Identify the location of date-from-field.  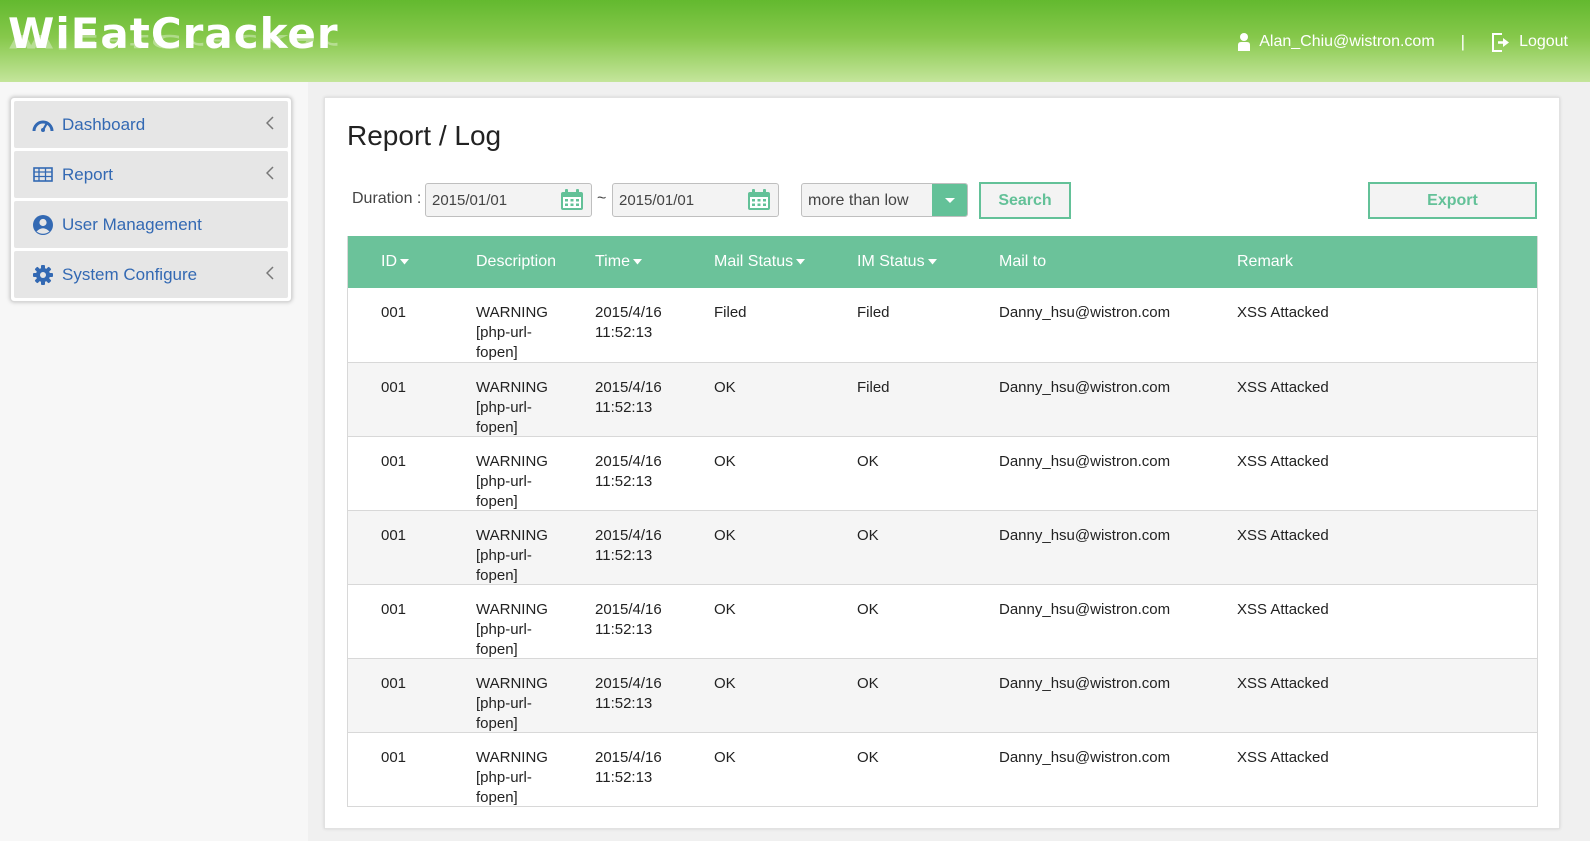
(508, 200).